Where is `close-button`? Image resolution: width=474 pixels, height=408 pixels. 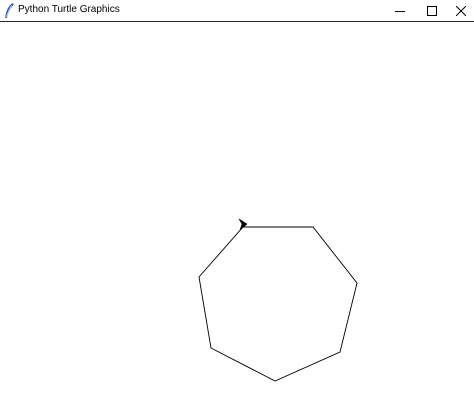
close-button is located at coordinates (460, 10).